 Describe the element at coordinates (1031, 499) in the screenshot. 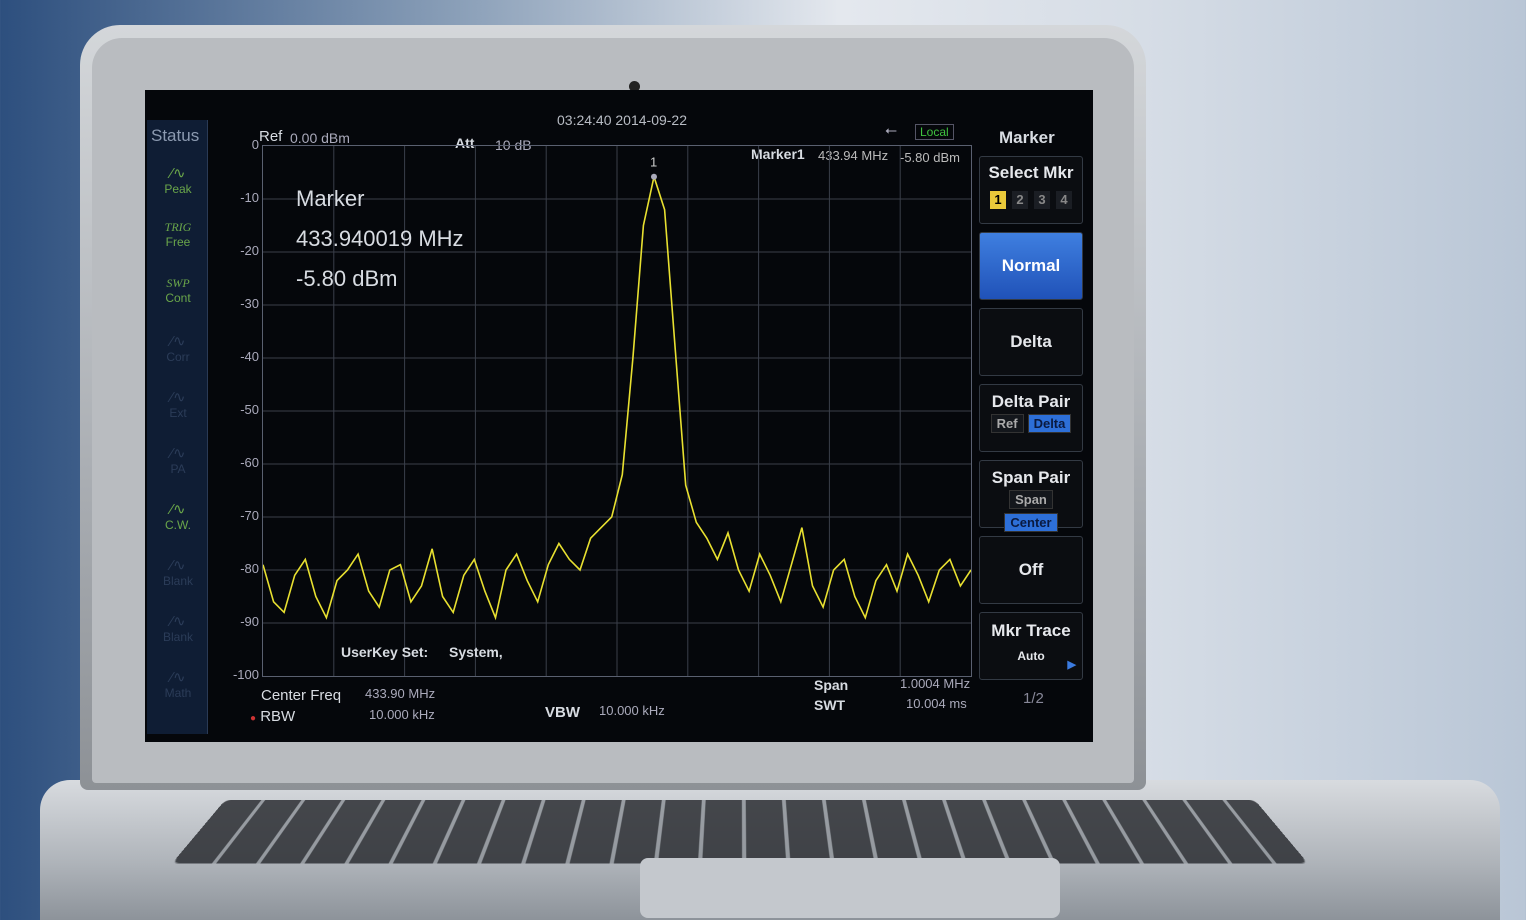

I see `span-pair-span: Span` at that location.